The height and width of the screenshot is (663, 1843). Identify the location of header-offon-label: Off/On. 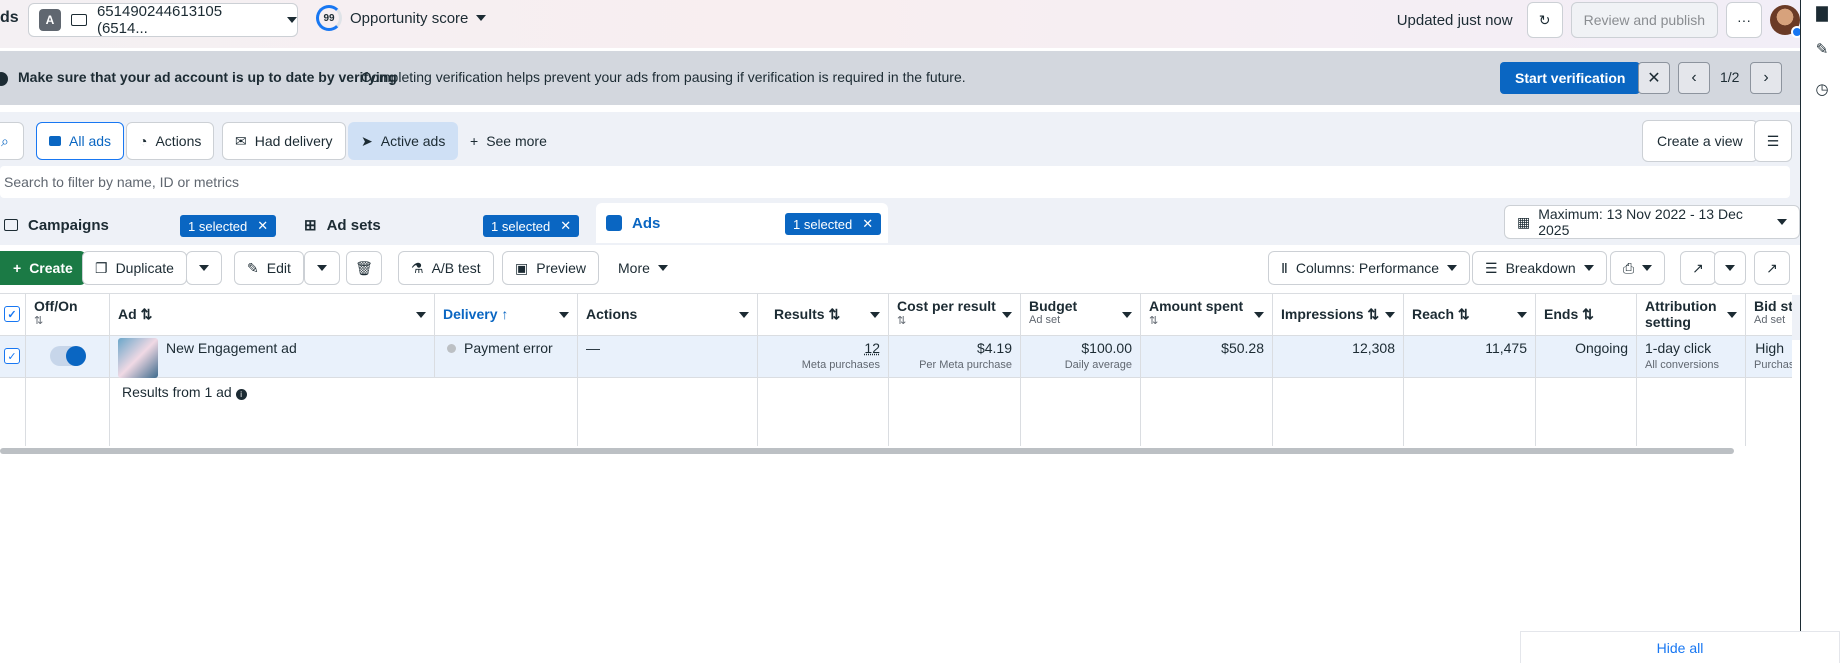
(56, 306).